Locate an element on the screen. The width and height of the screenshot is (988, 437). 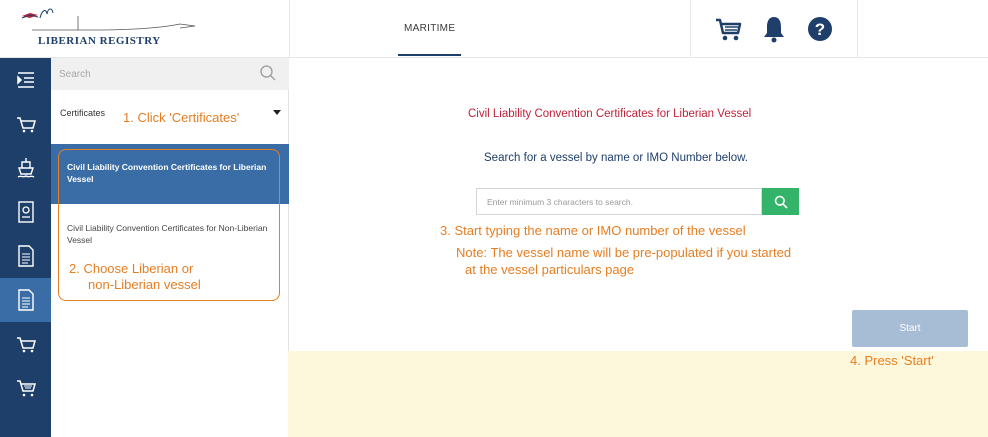
sidebar-search is located at coordinates (170, 74).